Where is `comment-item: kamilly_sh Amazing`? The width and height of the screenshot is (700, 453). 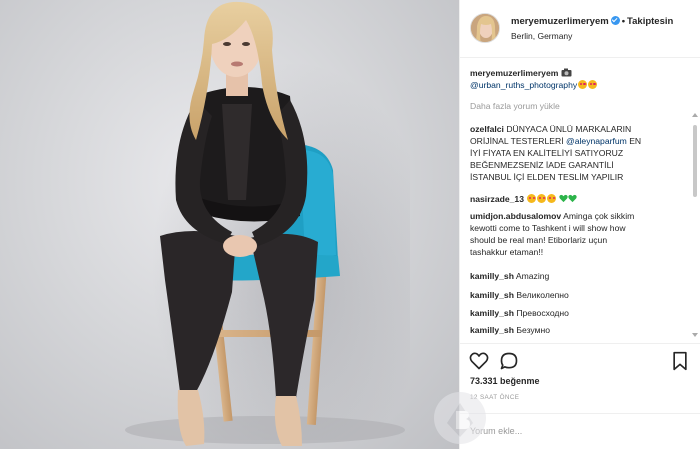
comment-item: kamilly_sh Amazing is located at coordinates (579, 276).